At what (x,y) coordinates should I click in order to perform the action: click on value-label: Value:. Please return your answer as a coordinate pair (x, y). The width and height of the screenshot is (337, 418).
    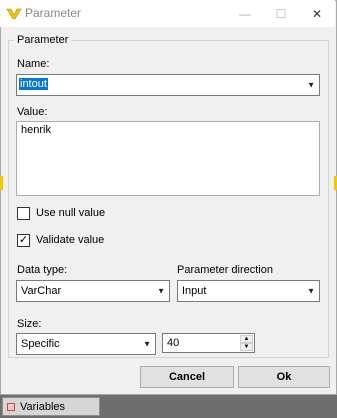
    Looking at the image, I should click on (32, 112).